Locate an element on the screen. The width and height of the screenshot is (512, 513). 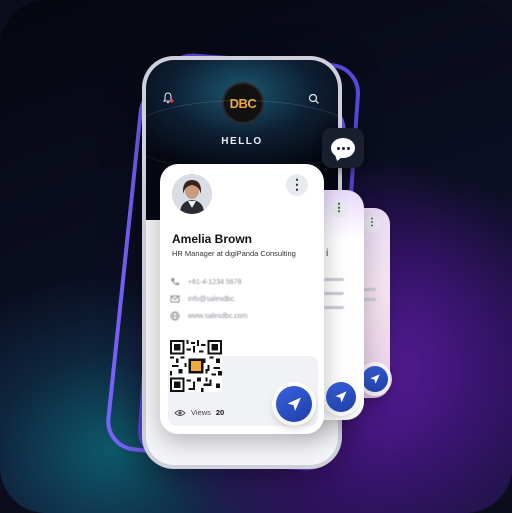
phone-number: +61-4-1234 5678 is located at coordinates (215, 282).